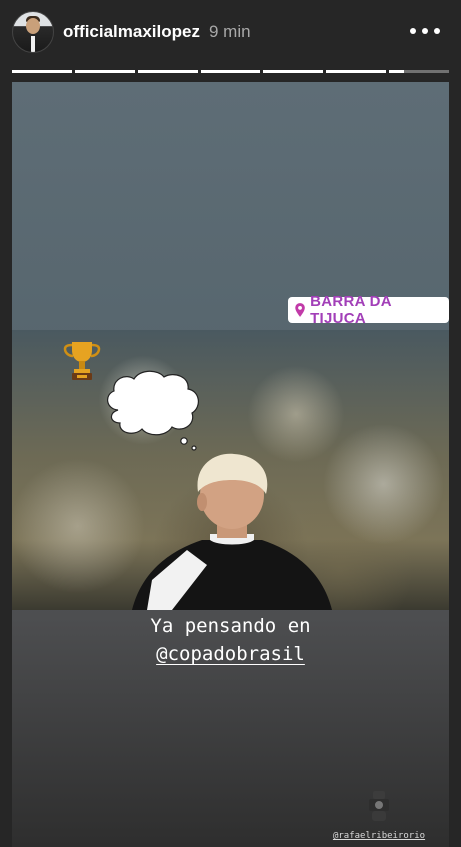 This screenshot has height=847, width=461. Describe the element at coordinates (131, 32) in the screenshot. I see `username: officialmaxilopez` at that location.